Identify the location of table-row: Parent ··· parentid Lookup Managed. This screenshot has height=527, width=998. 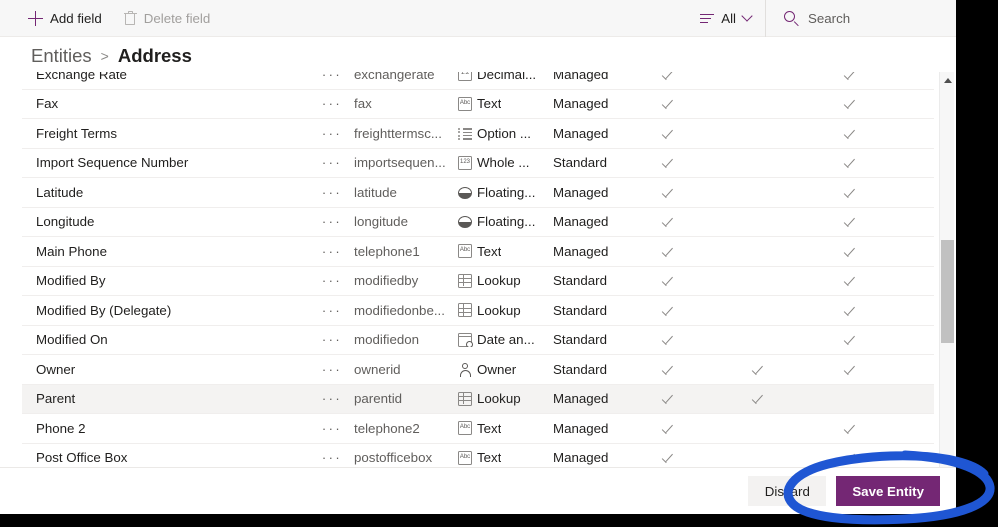
(478, 399).